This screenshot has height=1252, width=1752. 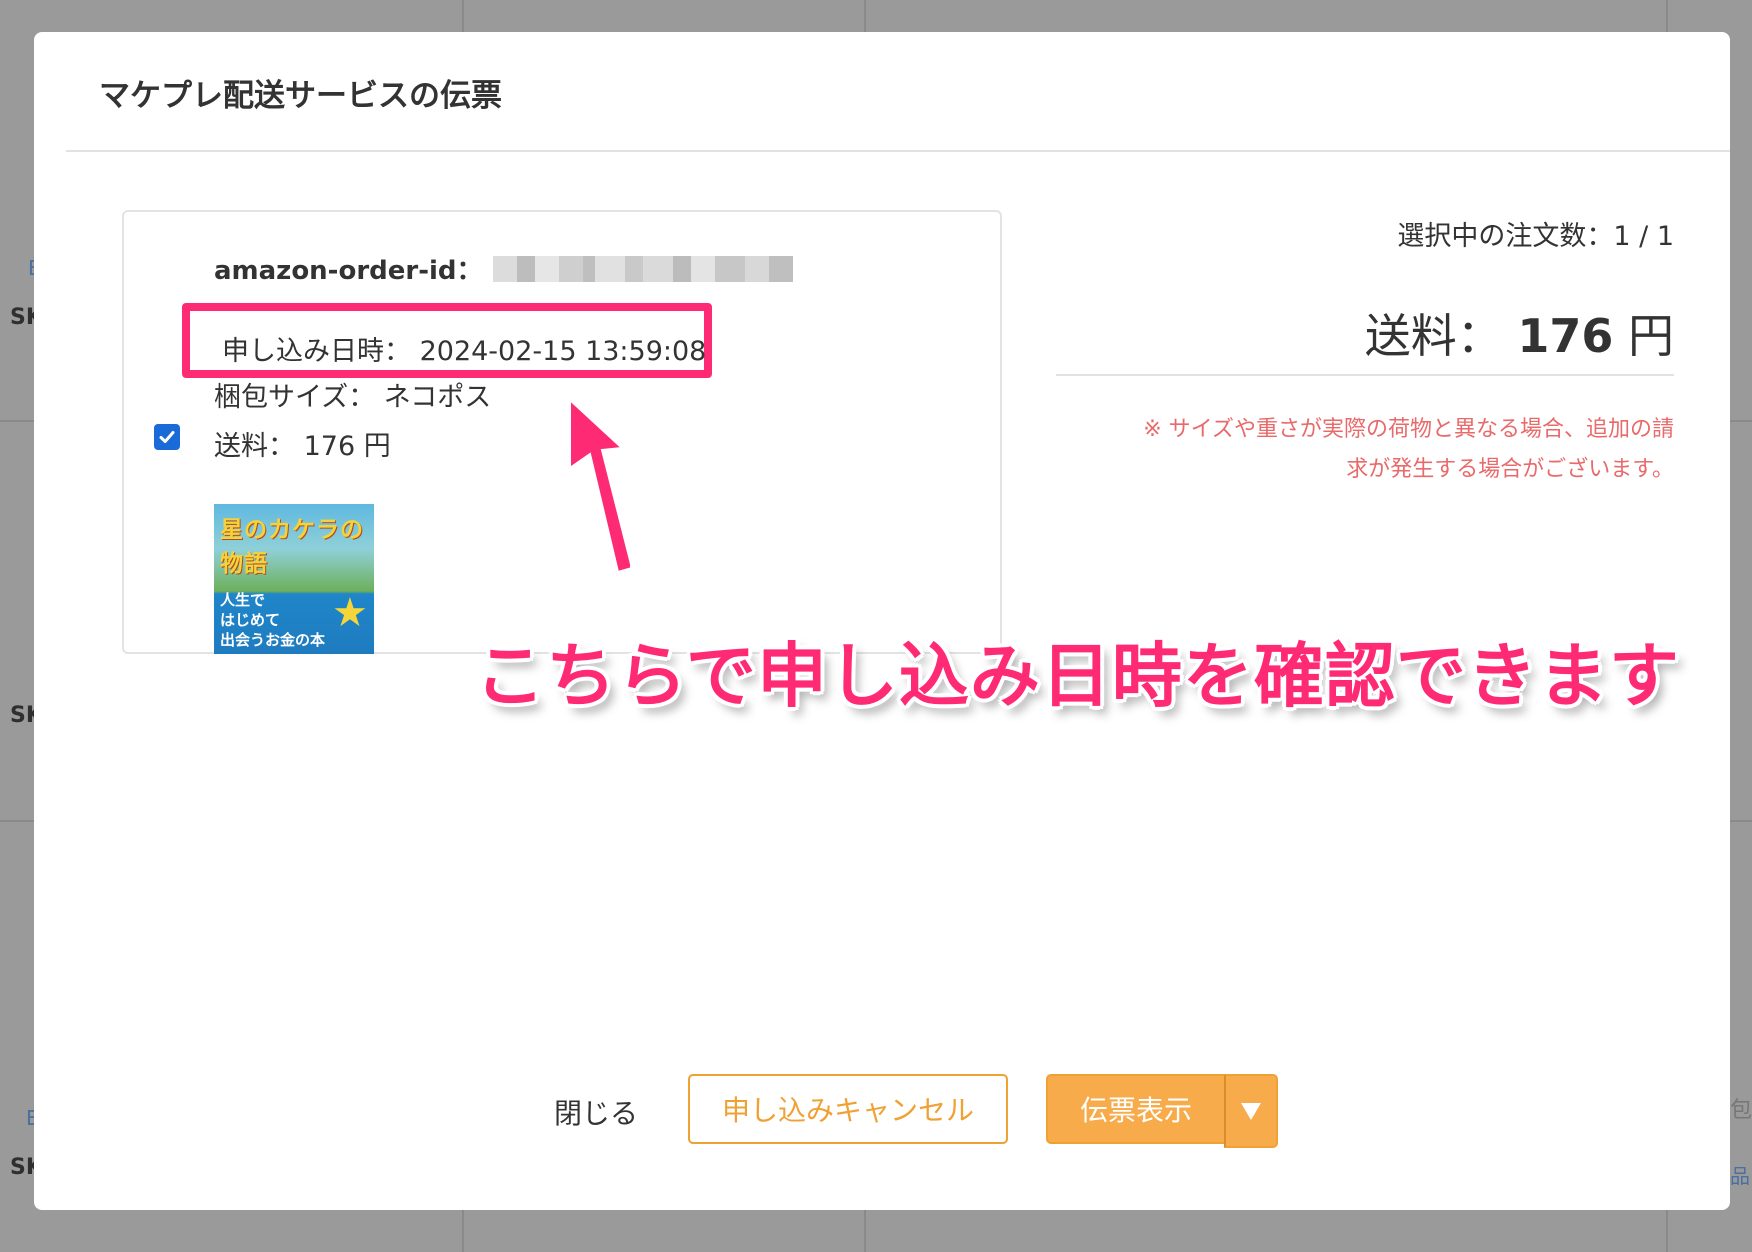 I want to click on show-label-dropdown-button, so click(x=1251, y=1111).